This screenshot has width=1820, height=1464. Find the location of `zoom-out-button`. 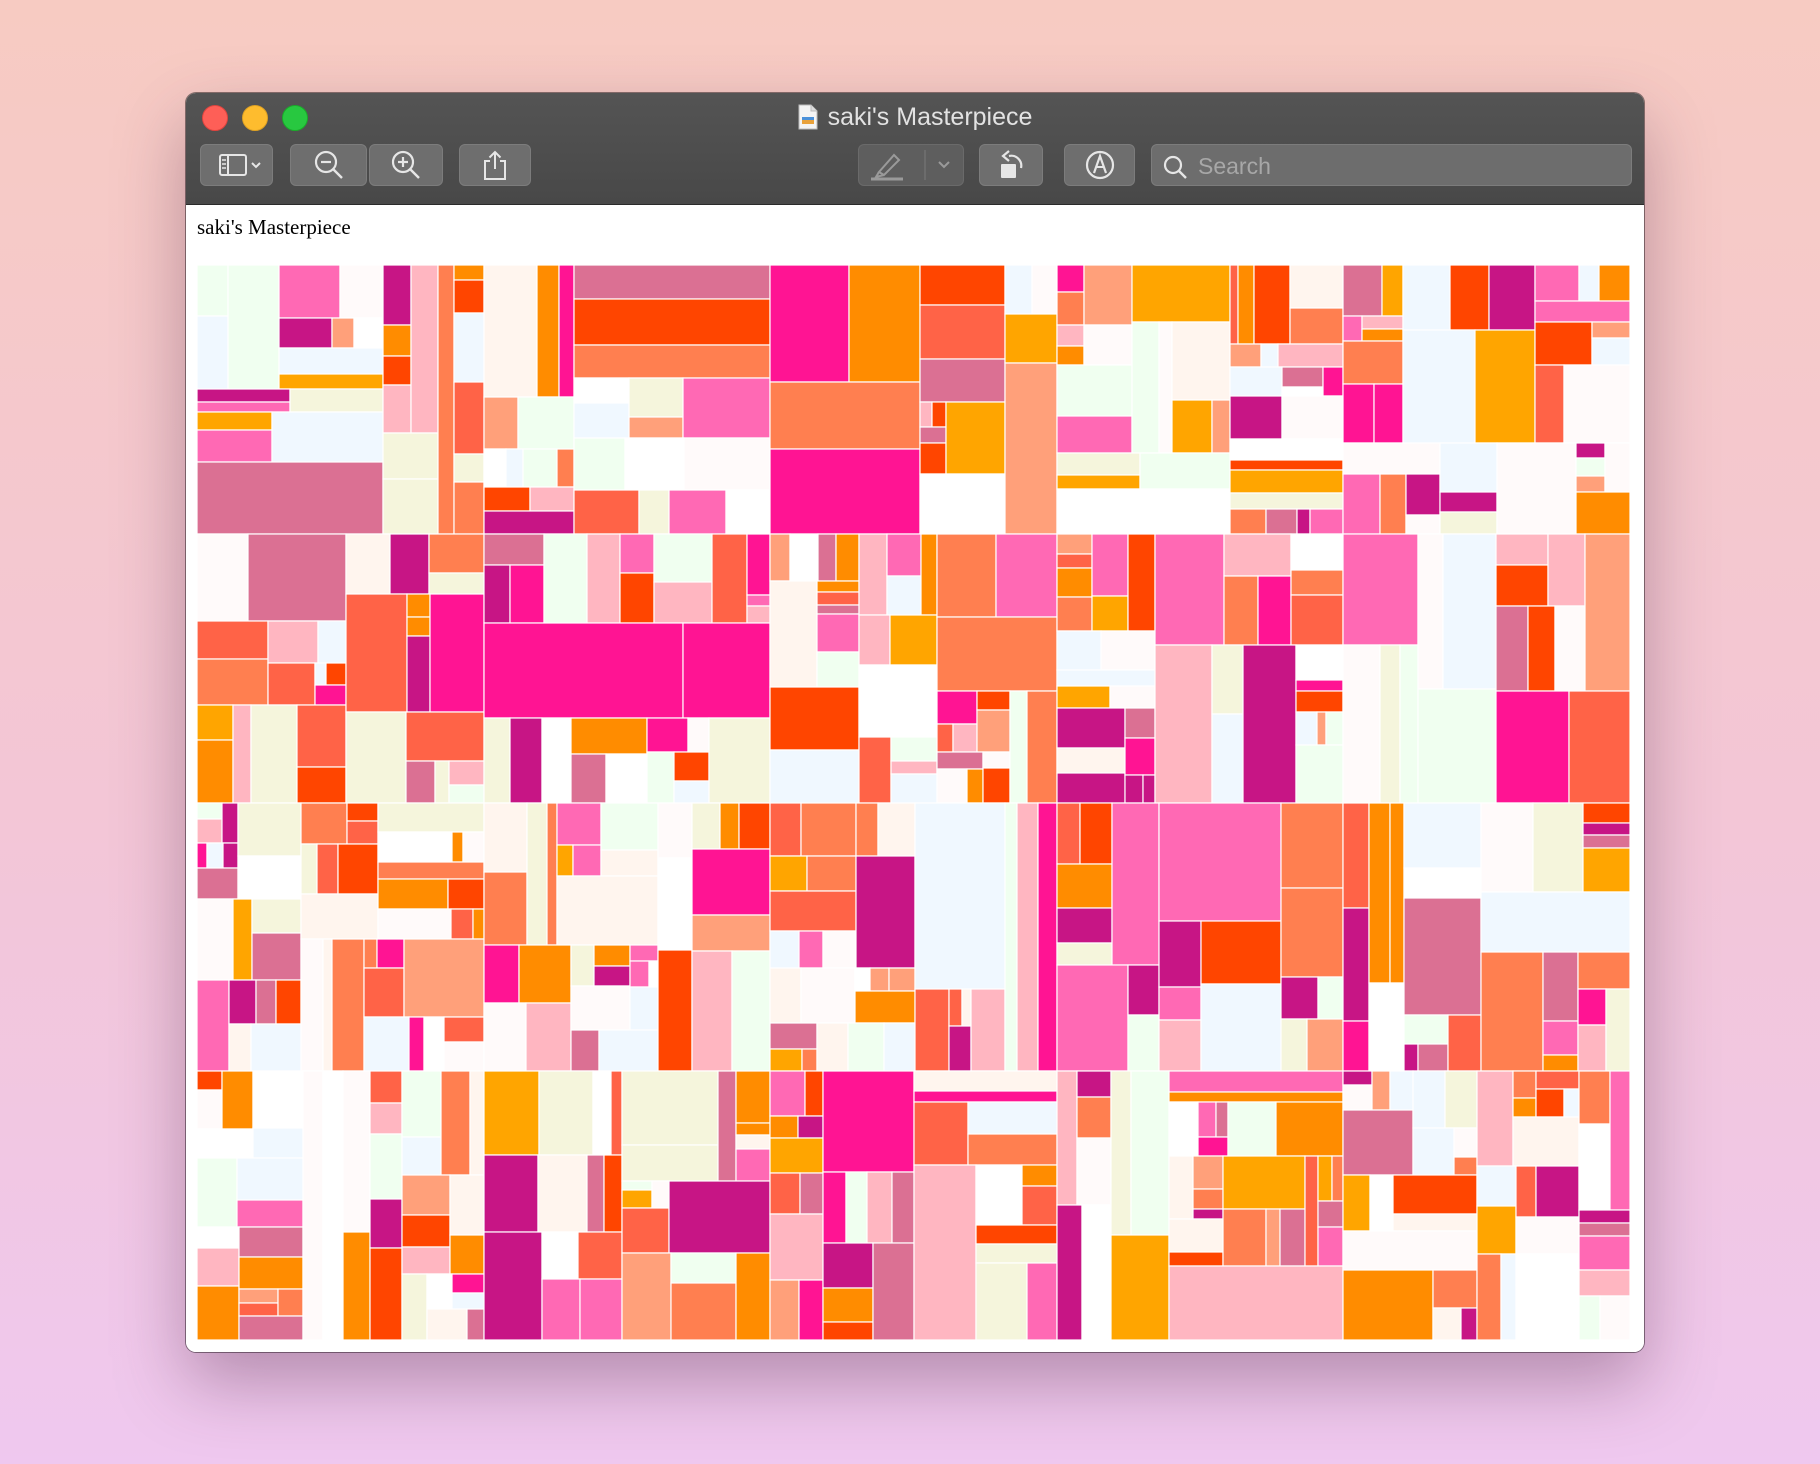

zoom-out-button is located at coordinates (328, 165).